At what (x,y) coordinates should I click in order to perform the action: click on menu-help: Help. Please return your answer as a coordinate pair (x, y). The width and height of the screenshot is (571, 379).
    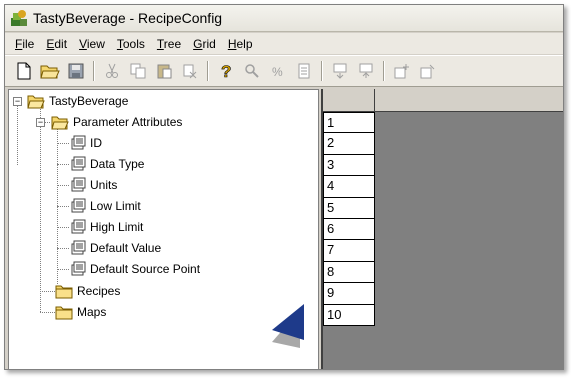
    Looking at the image, I should click on (240, 44).